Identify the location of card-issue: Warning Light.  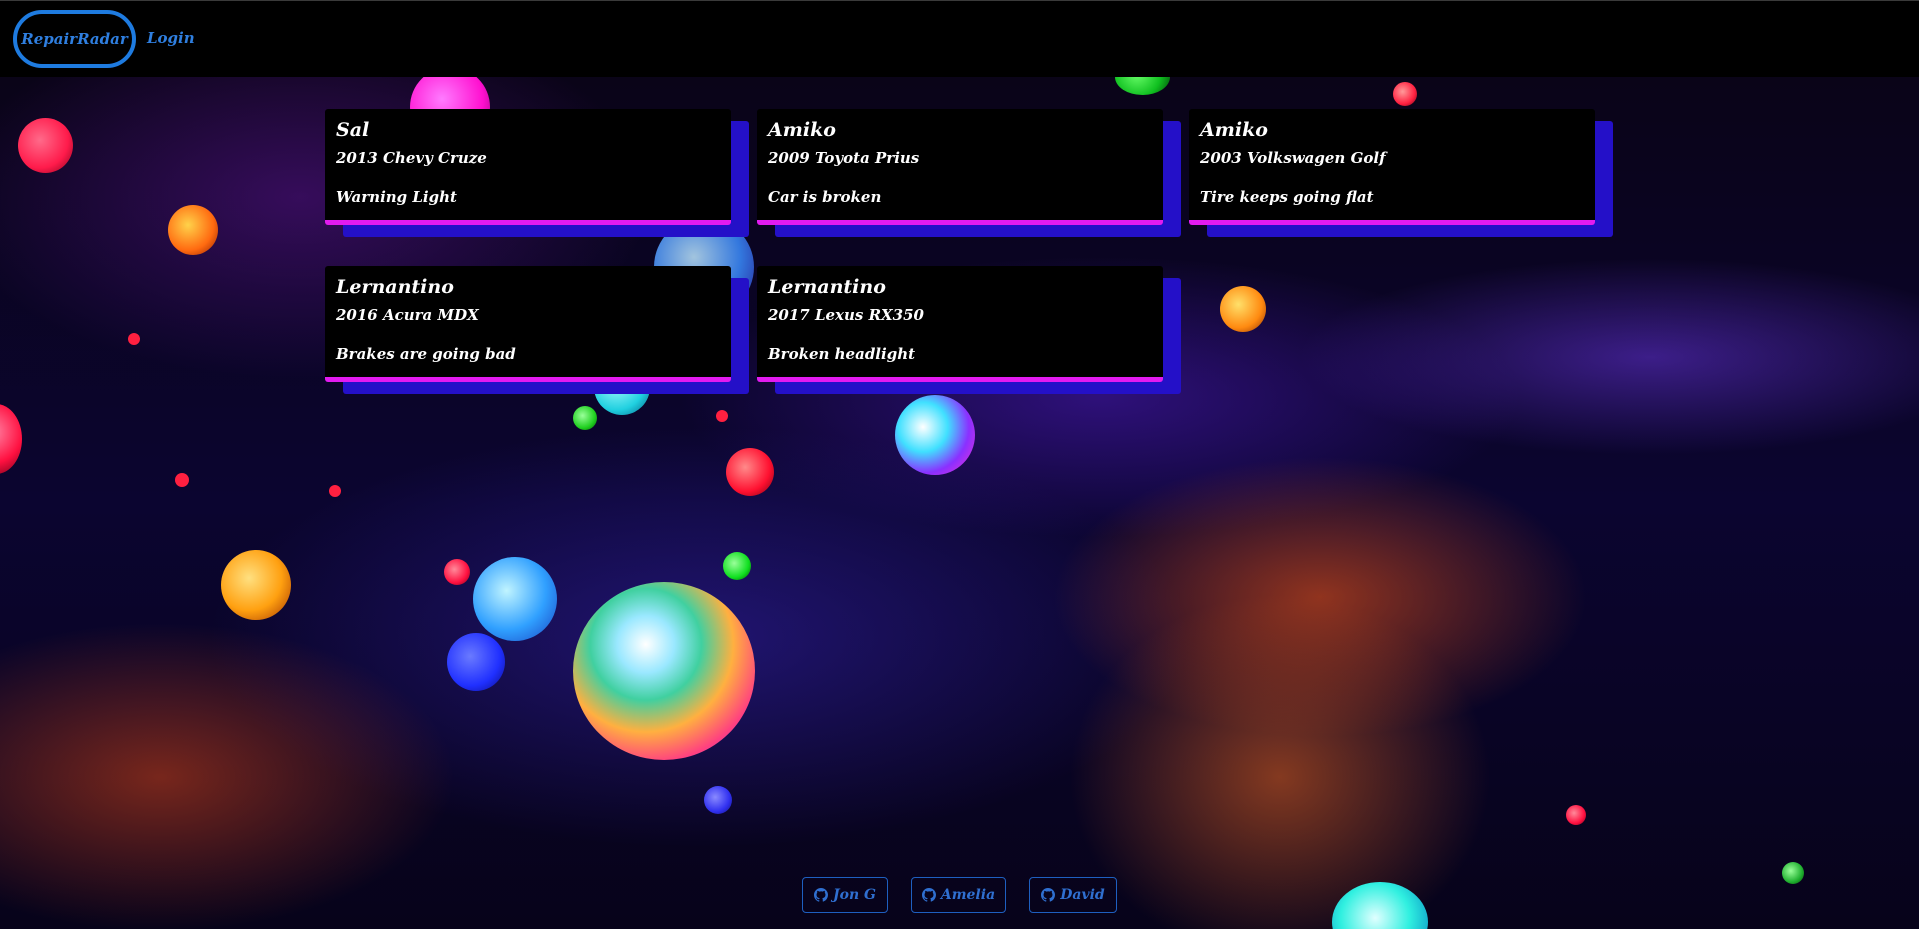
(396, 197).